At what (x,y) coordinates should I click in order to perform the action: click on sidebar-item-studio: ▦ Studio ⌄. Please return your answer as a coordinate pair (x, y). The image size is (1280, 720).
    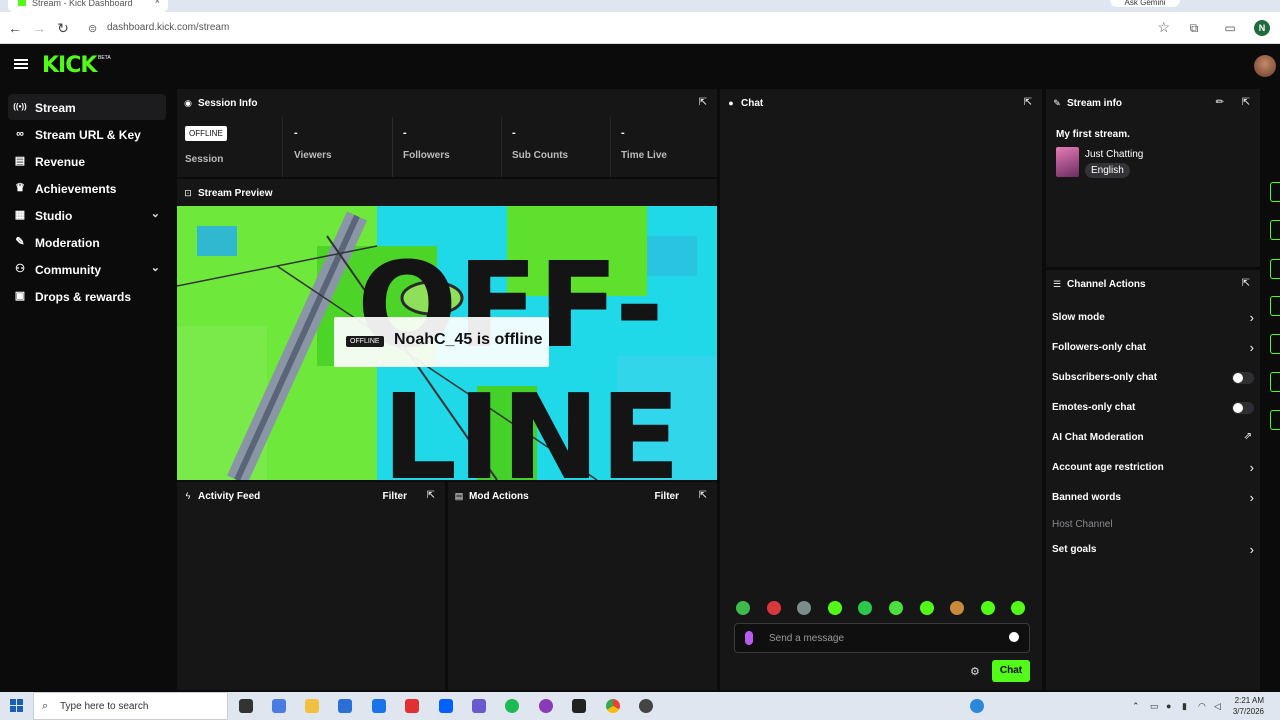
    Looking at the image, I should click on (87, 215).